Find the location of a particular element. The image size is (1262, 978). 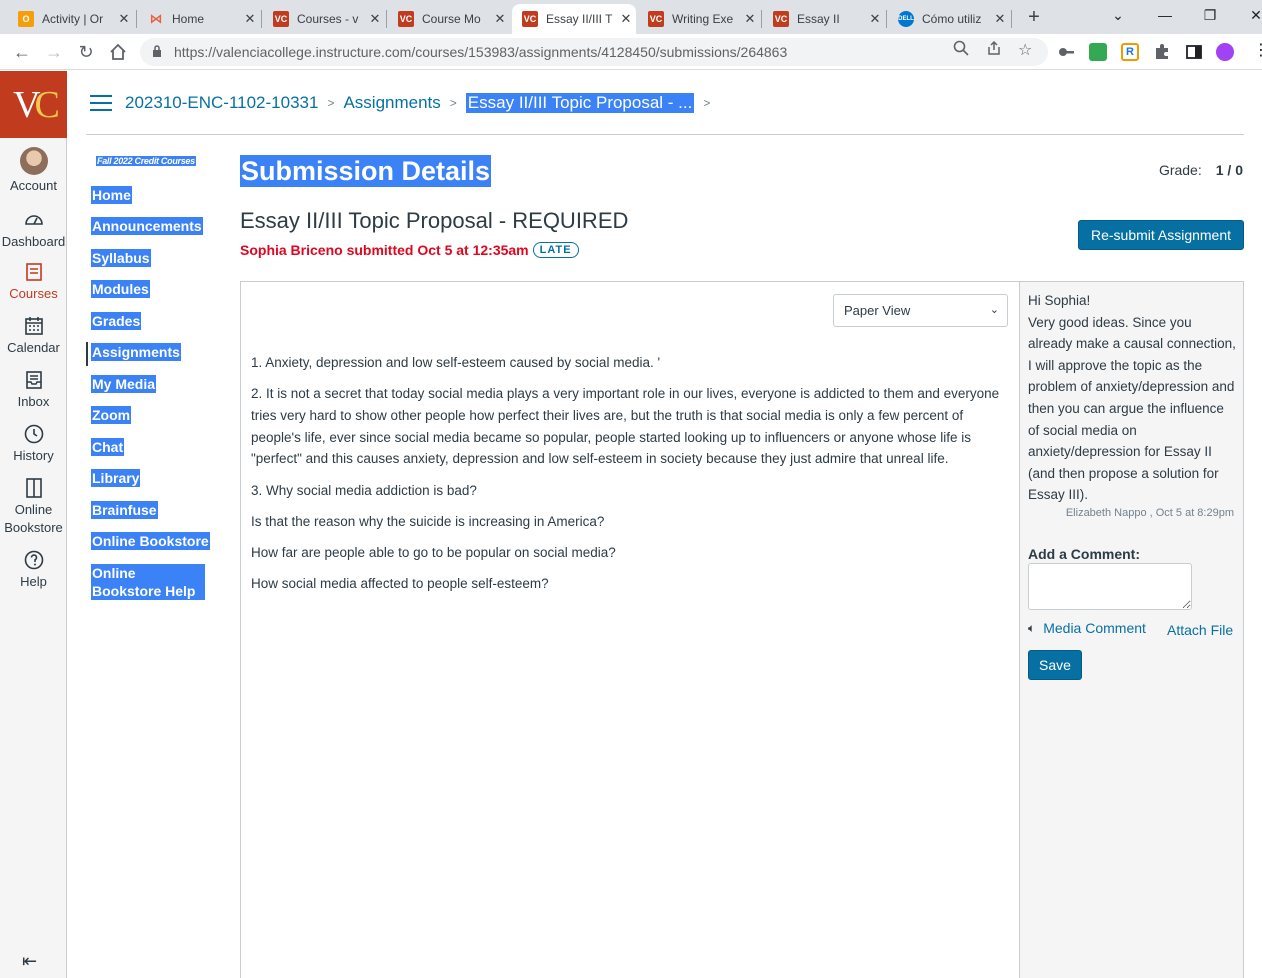

share-icon is located at coordinates (994, 49).